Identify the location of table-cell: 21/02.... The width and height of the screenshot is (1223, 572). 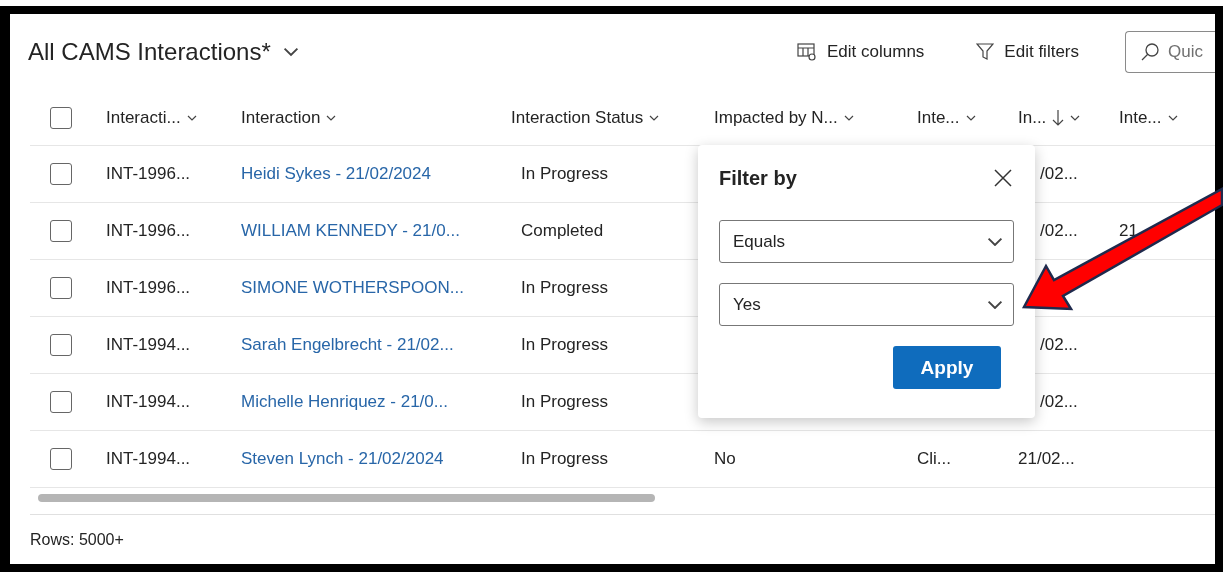
(1046, 459).